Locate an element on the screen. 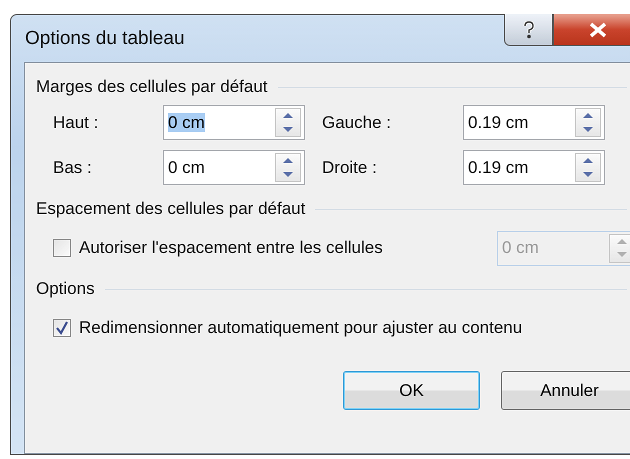 Image resolution: width=630 pixels, height=459 pixels. cancel-button: Annuler is located at coordinates (565, 390).